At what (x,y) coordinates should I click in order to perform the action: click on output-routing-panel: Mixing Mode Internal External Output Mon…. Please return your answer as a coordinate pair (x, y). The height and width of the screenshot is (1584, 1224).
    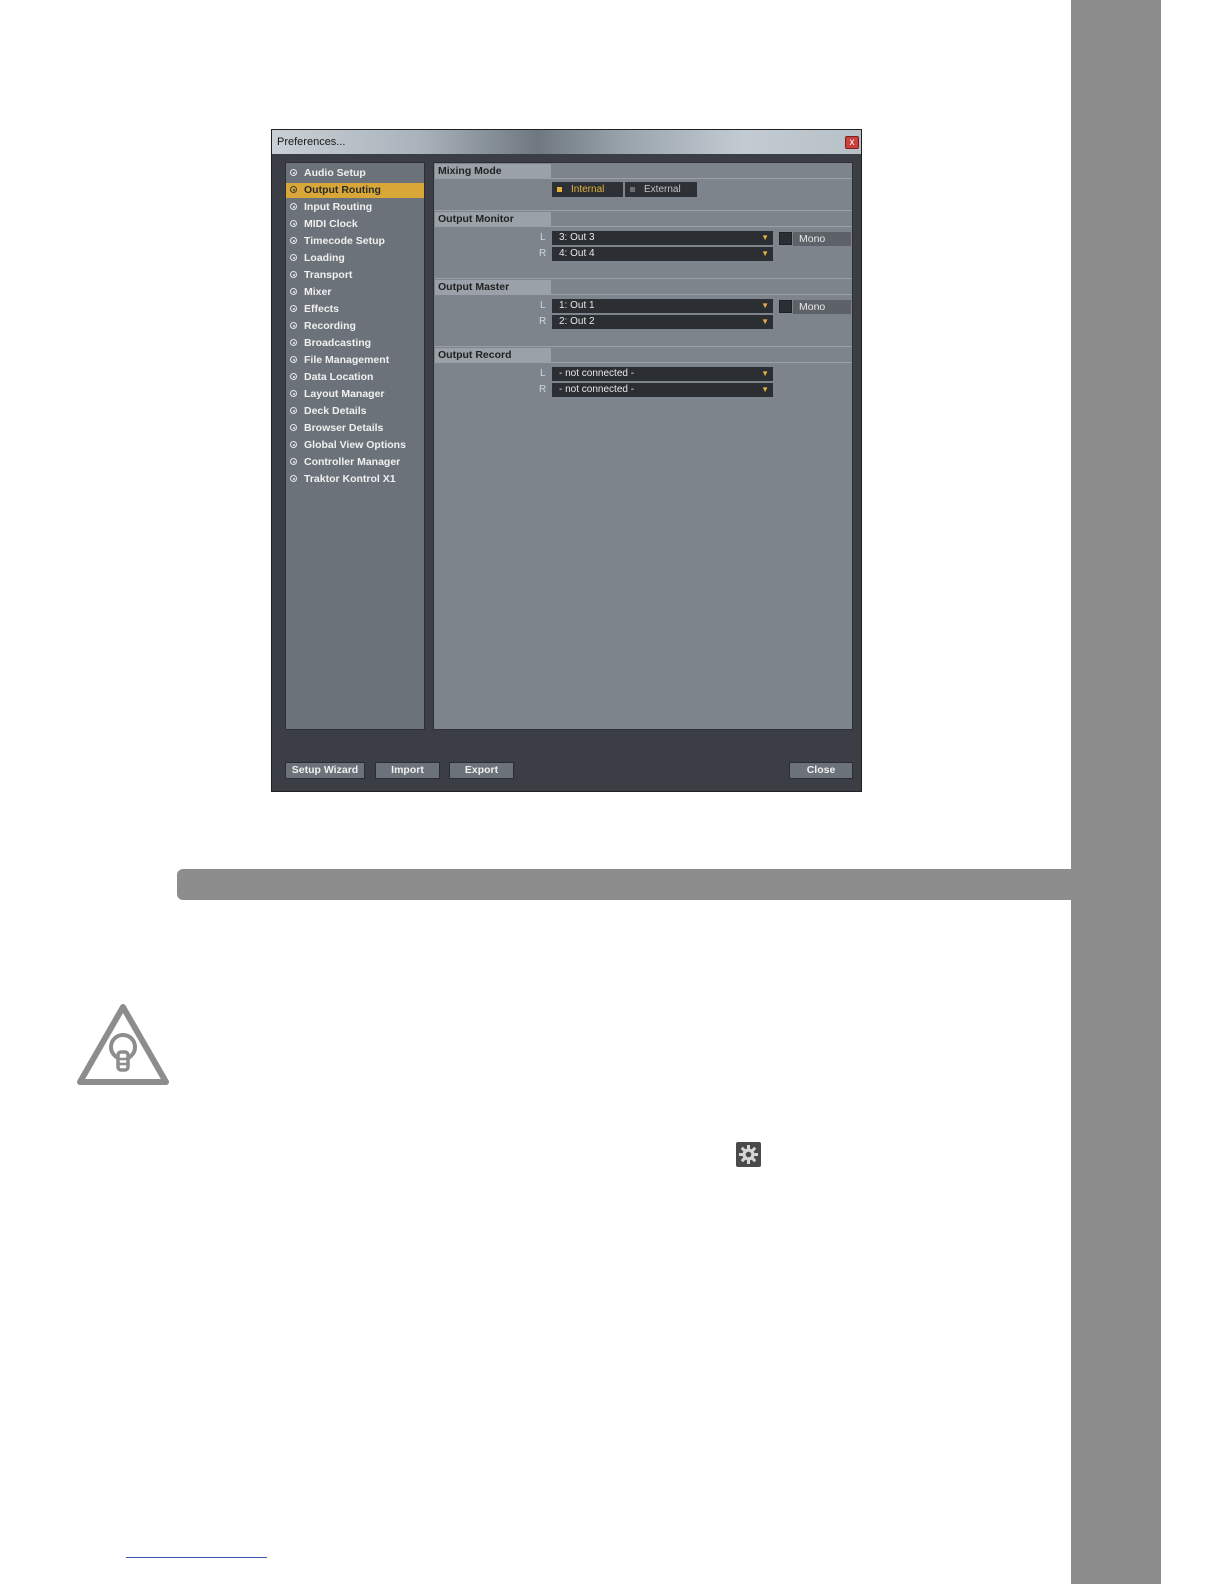
    Looking at the image, I should click on (643, 446).